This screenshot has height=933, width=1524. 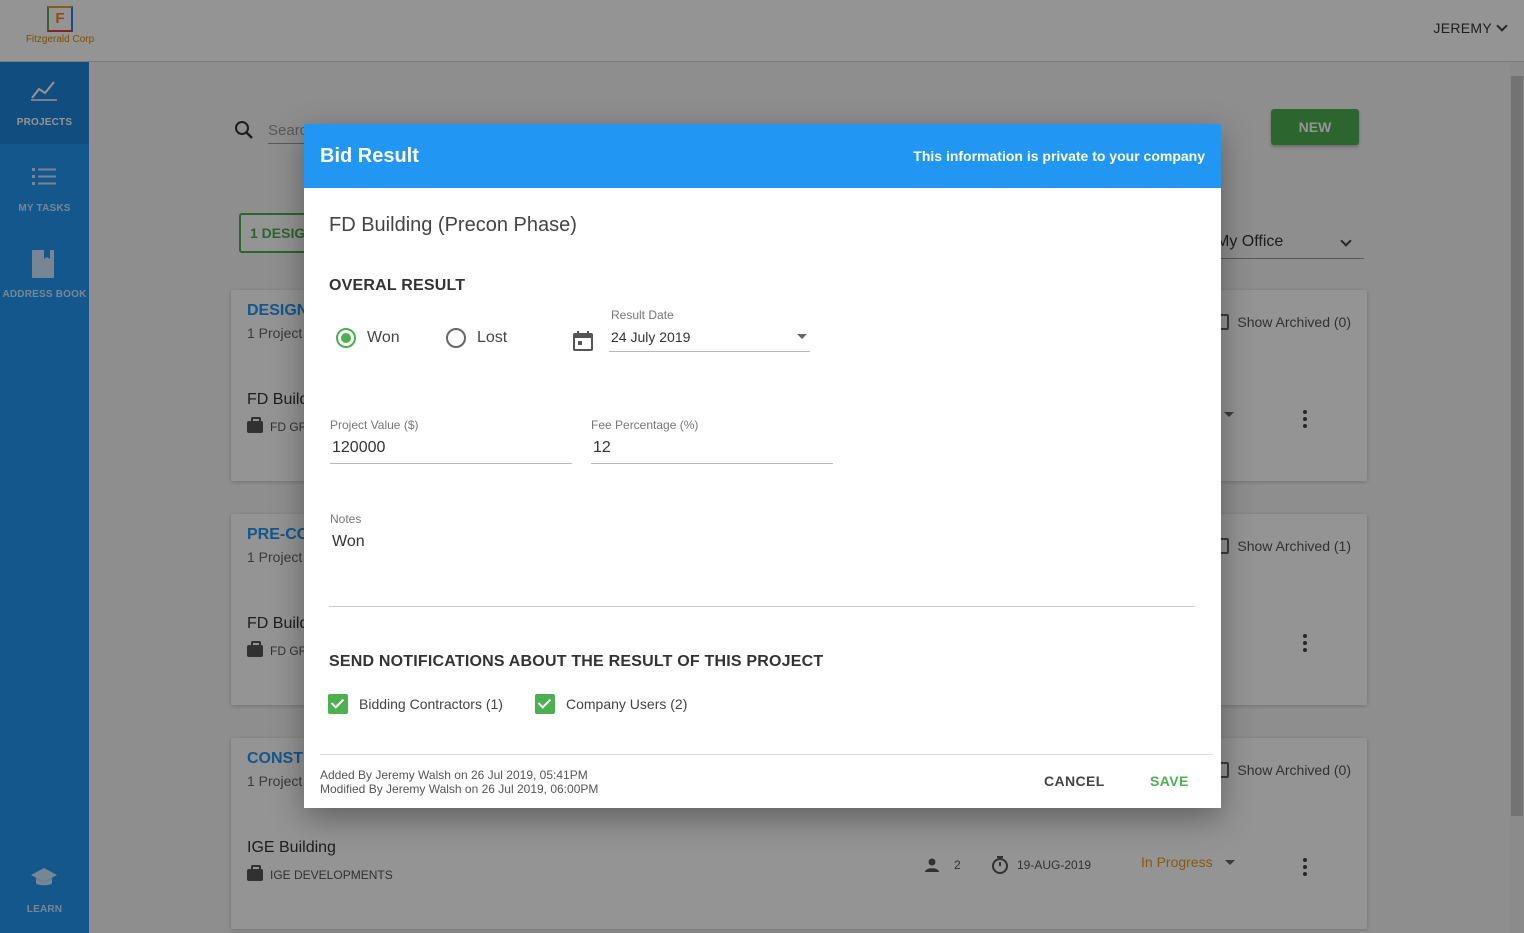 I want to click on project-value-input: 120000, so click(x=451, y=451).